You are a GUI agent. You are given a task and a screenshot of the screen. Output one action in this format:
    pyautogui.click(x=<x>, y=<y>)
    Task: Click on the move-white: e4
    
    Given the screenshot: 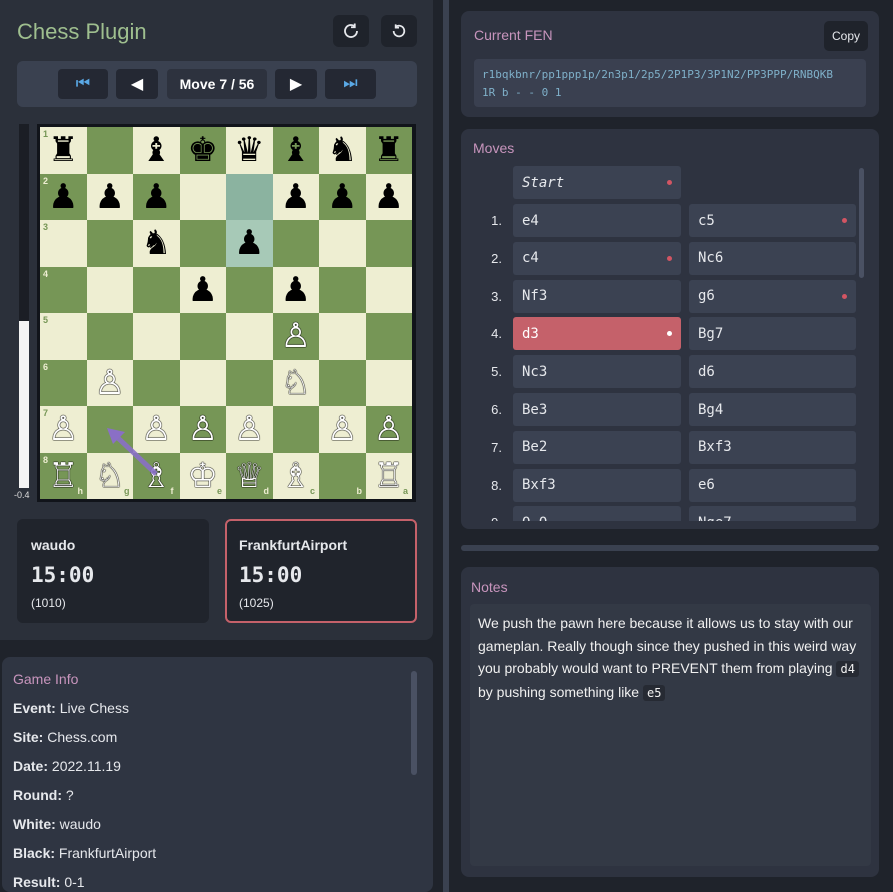 What is the action you would take?
    pyautogui.click(x=597, y=220)
    